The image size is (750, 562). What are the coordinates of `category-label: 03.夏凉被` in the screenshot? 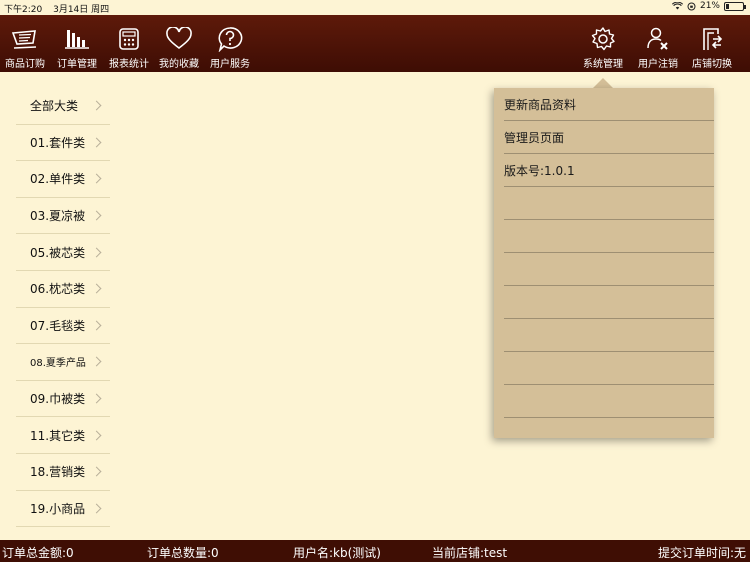 It's located at (58, 216).